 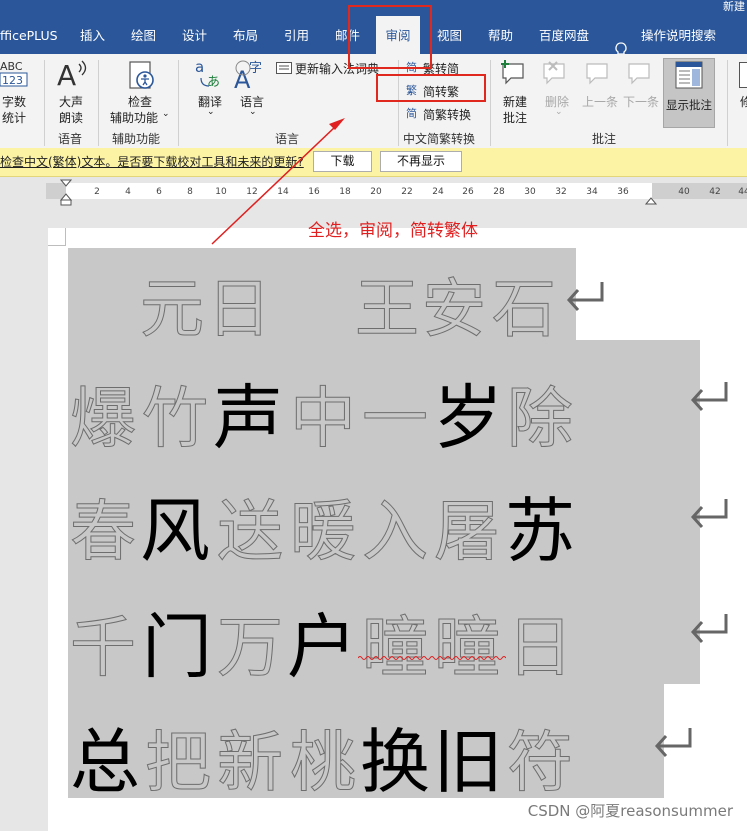 What do you see at coordinates (500, 35) in the screenshot?
I see `tab-help: 帮助` at bounding box center [500, 35].